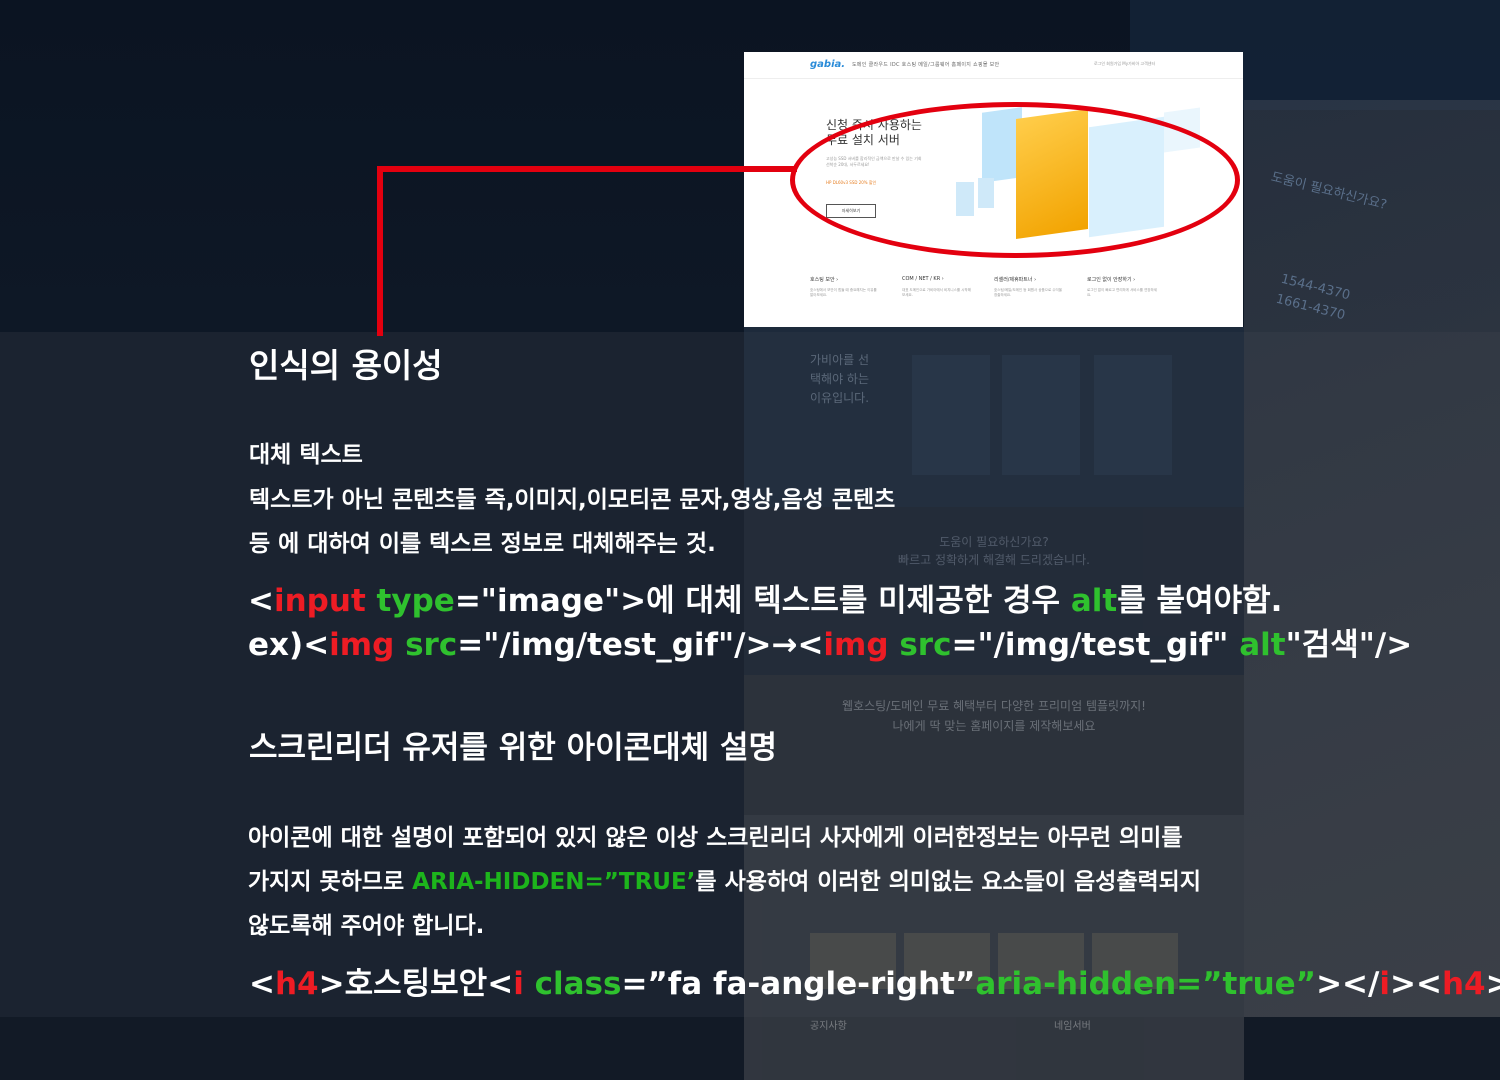  What do you see at coordinates (1200, 601) in the screenshot?
I see `code-text: 를 붙여야함.` at bounding box center [1200, 601].